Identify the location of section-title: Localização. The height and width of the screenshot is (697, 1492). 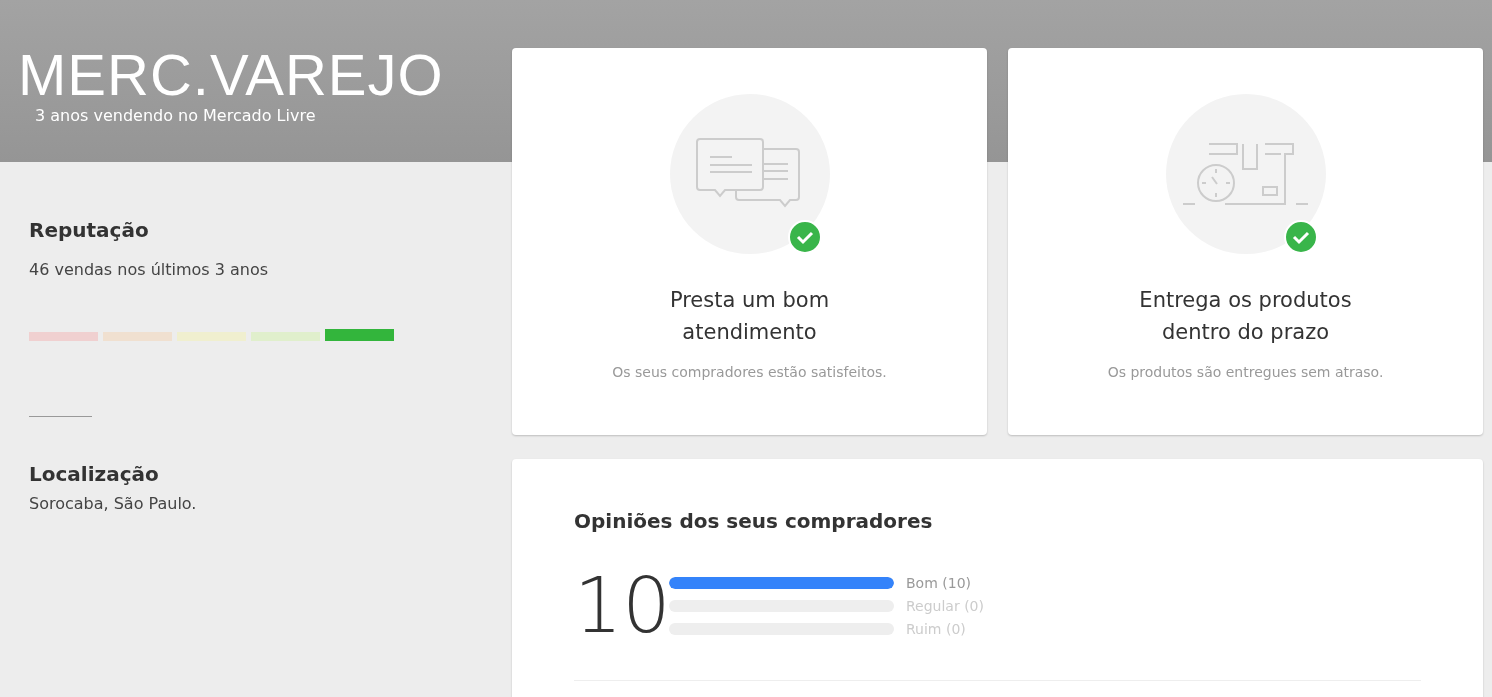
(94, 474).